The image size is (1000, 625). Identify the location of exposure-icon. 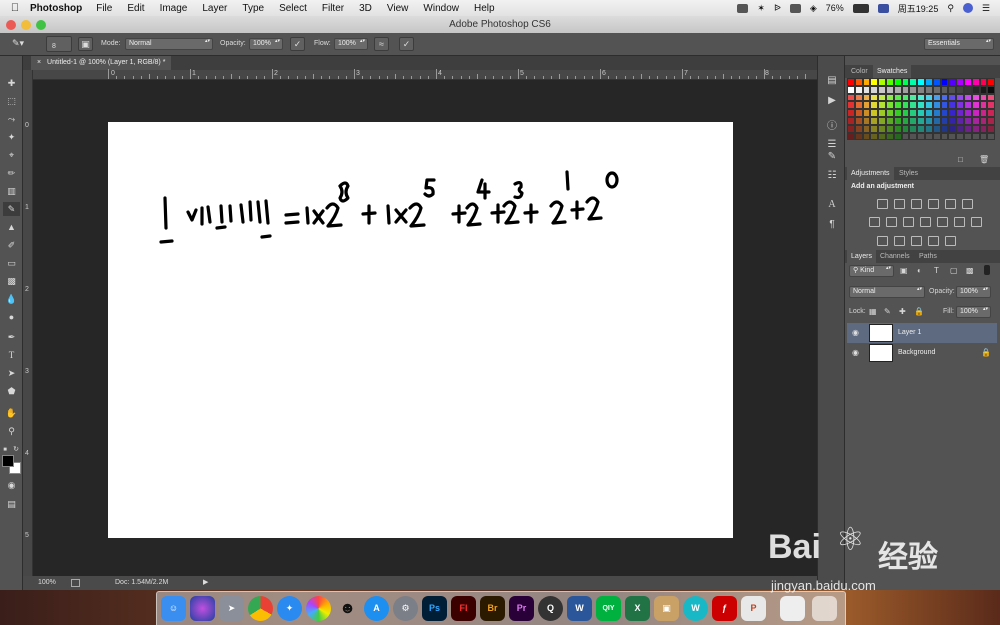
(933, 204).